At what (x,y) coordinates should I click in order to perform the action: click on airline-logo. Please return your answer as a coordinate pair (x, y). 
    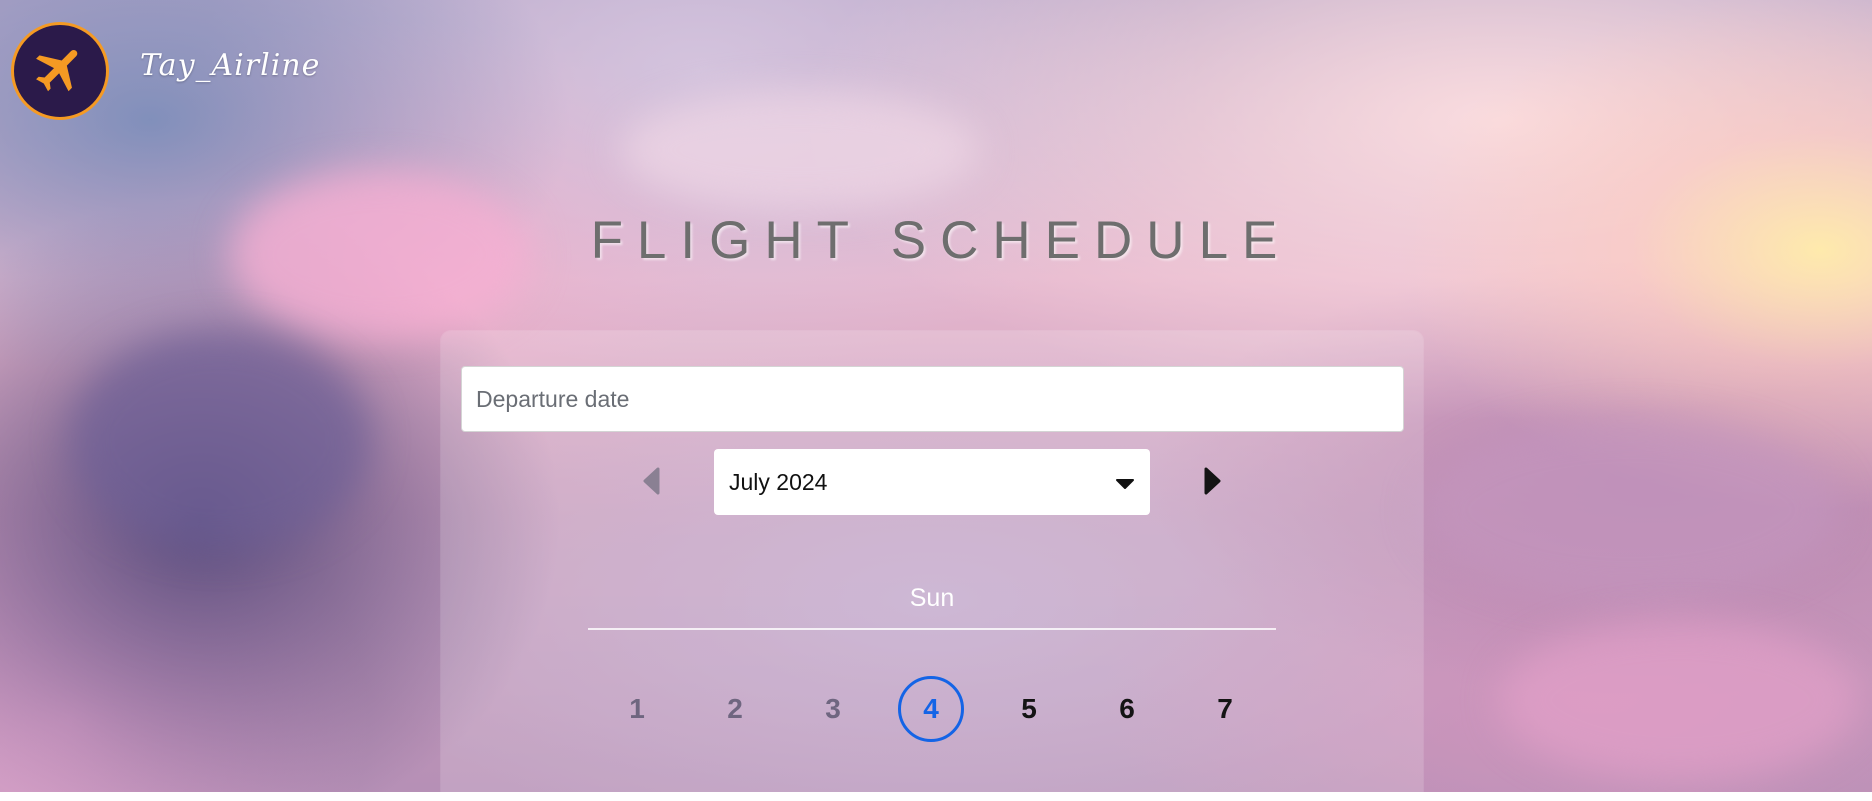
    Looking at the image, I should click on (60, 71).